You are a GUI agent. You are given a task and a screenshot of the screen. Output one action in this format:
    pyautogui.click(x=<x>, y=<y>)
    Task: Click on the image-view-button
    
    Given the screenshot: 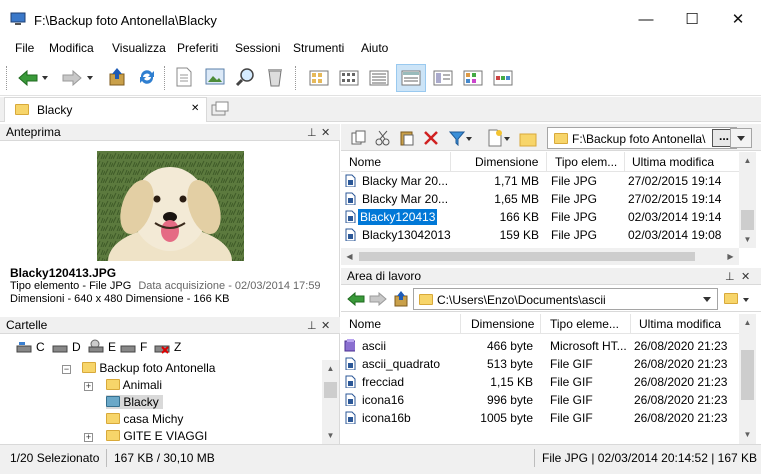 What is the action you would take?
    pyautogui.click(x=215, y=78)
    